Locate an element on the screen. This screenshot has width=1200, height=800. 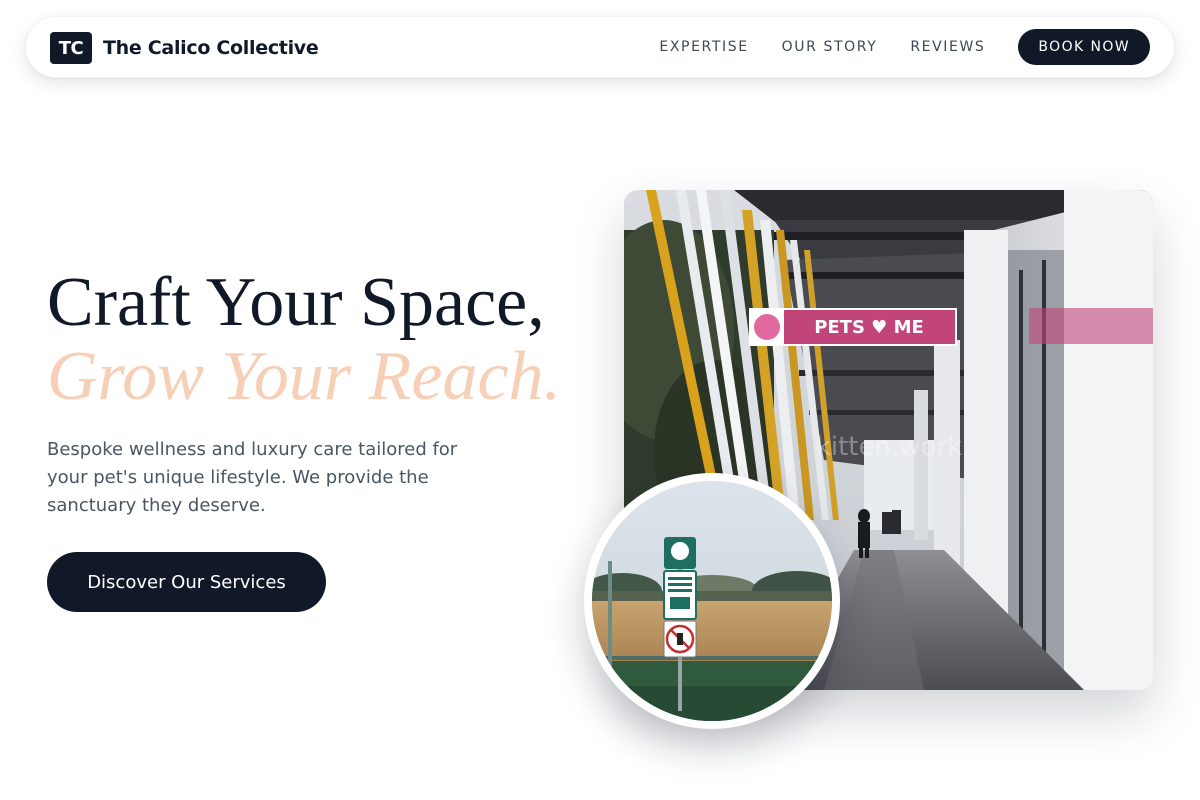
nav-link-our-story: OUR STORY is located at coordinates (830, 47).